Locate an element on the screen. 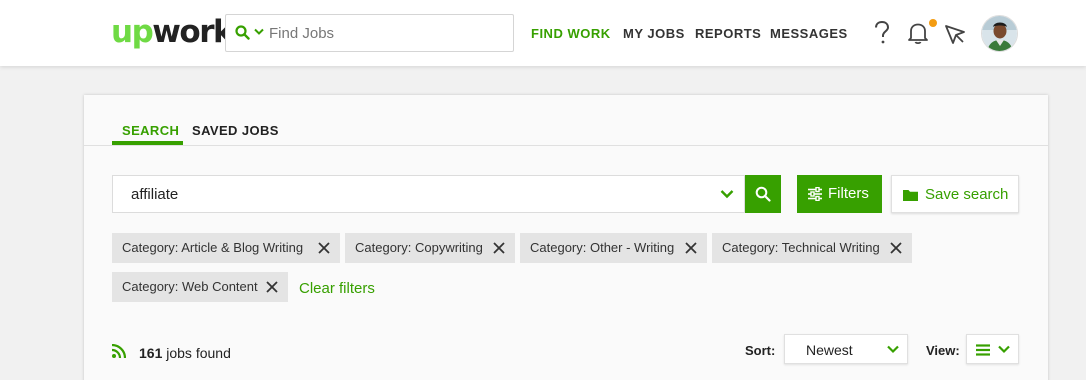 This screenshot has height=380, width=1086. sort-dropdown: Newest is located at coordinates (846, 349).